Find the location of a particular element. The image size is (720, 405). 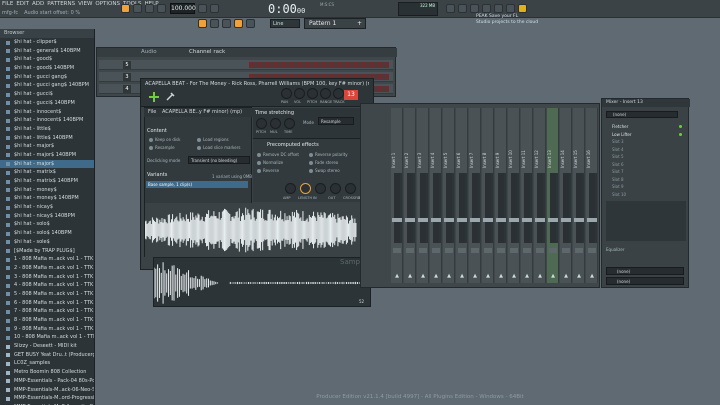

browser-item: $hi hat - sole$ is located at coordinates (47, 242).